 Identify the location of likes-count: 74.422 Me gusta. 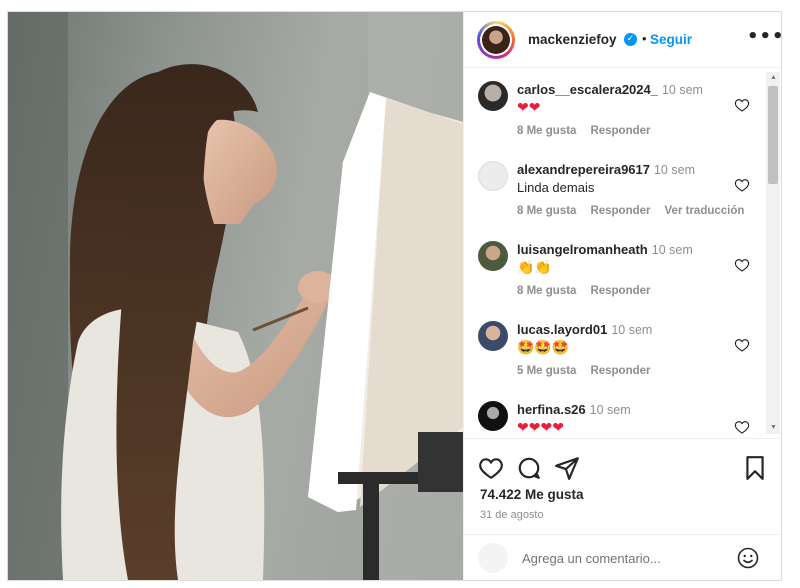
(532, 494).